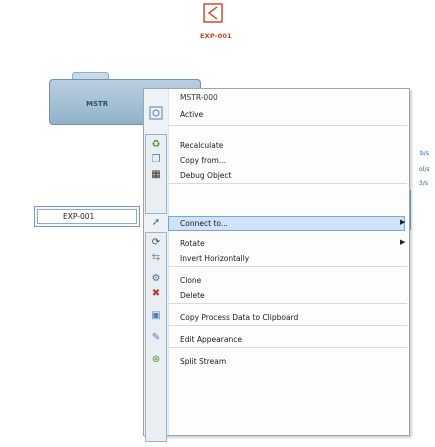 The image size is (435, 447). I want to click on recalculate-icon: ♻, so click(156, 144).